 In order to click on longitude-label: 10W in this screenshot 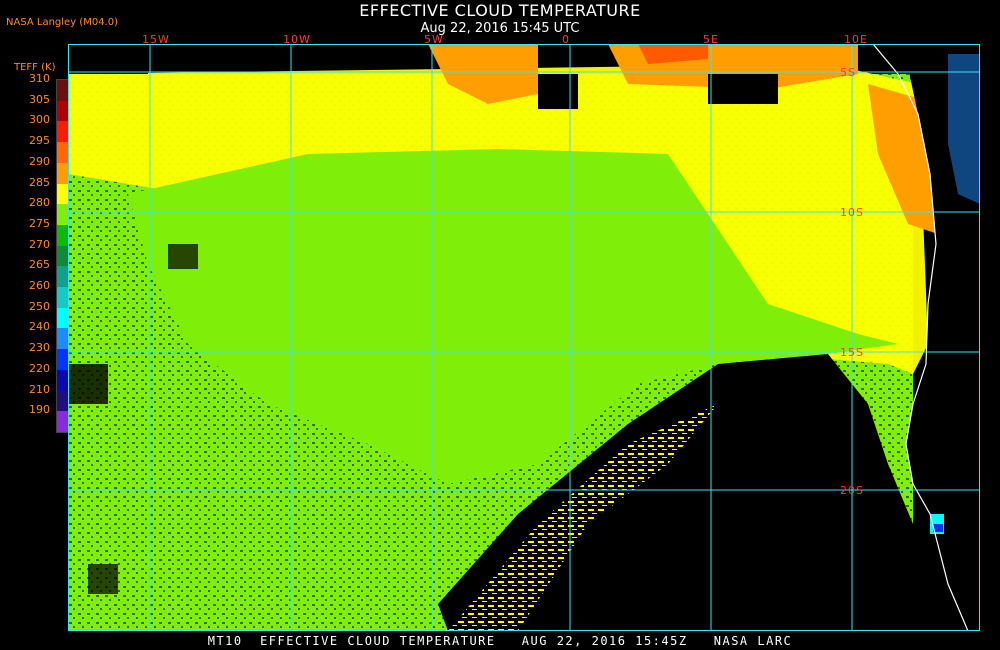, I will do `click(297, 39)`.